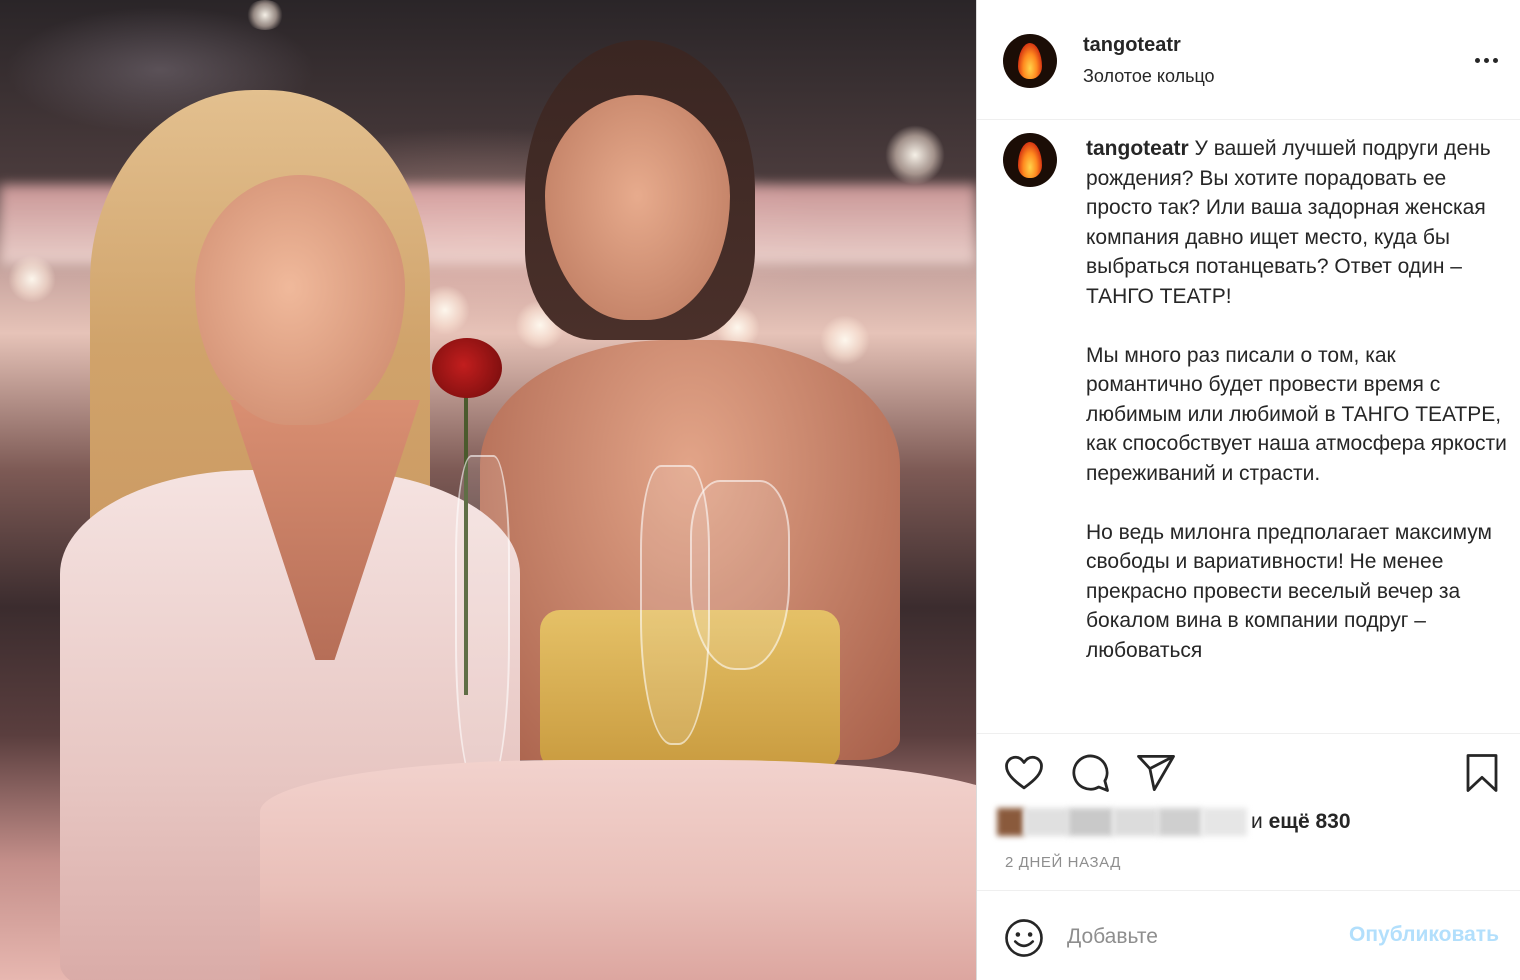 Image resolution: width=1520 pixels, height=980 pixels. I want to click on likes-count: и ещё 830, so click(1301, 822).